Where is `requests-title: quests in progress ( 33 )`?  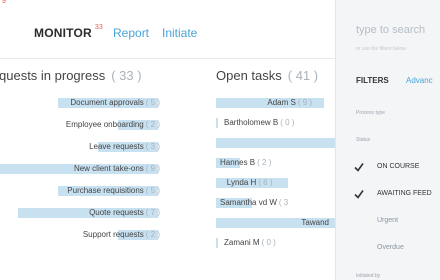 requests-title: quests in progress ( 33 ) is located at coordinates (71, 75).